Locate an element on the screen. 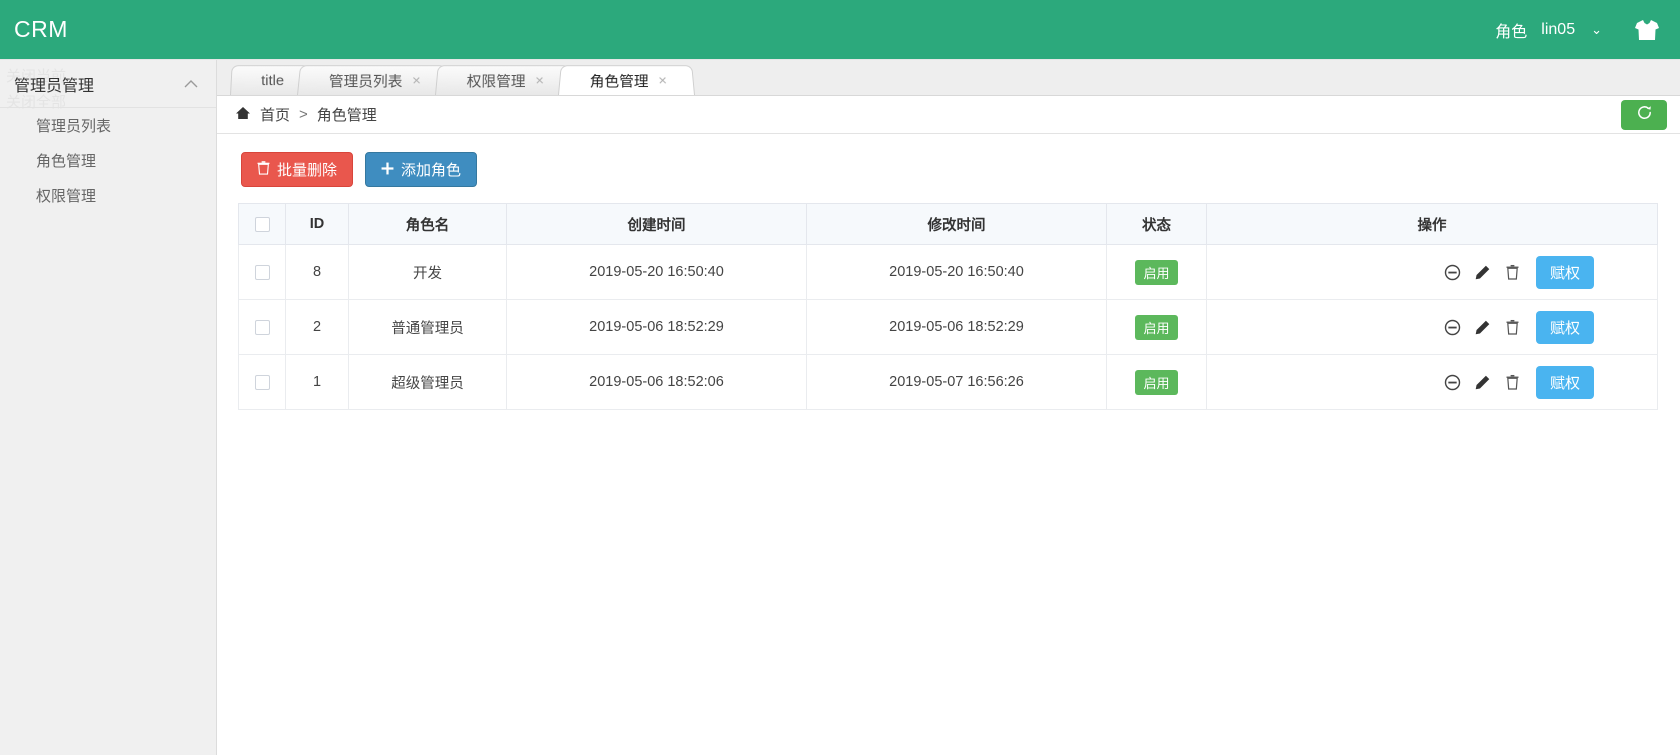  column-created: 创建时间 is located at coordinates (656, 224).